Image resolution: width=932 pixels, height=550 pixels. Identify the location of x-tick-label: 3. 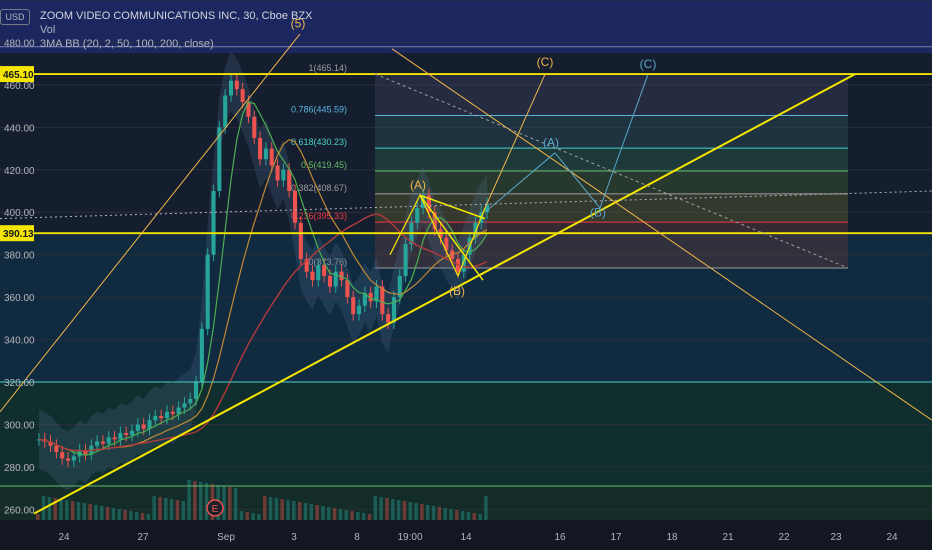
(294, 537).